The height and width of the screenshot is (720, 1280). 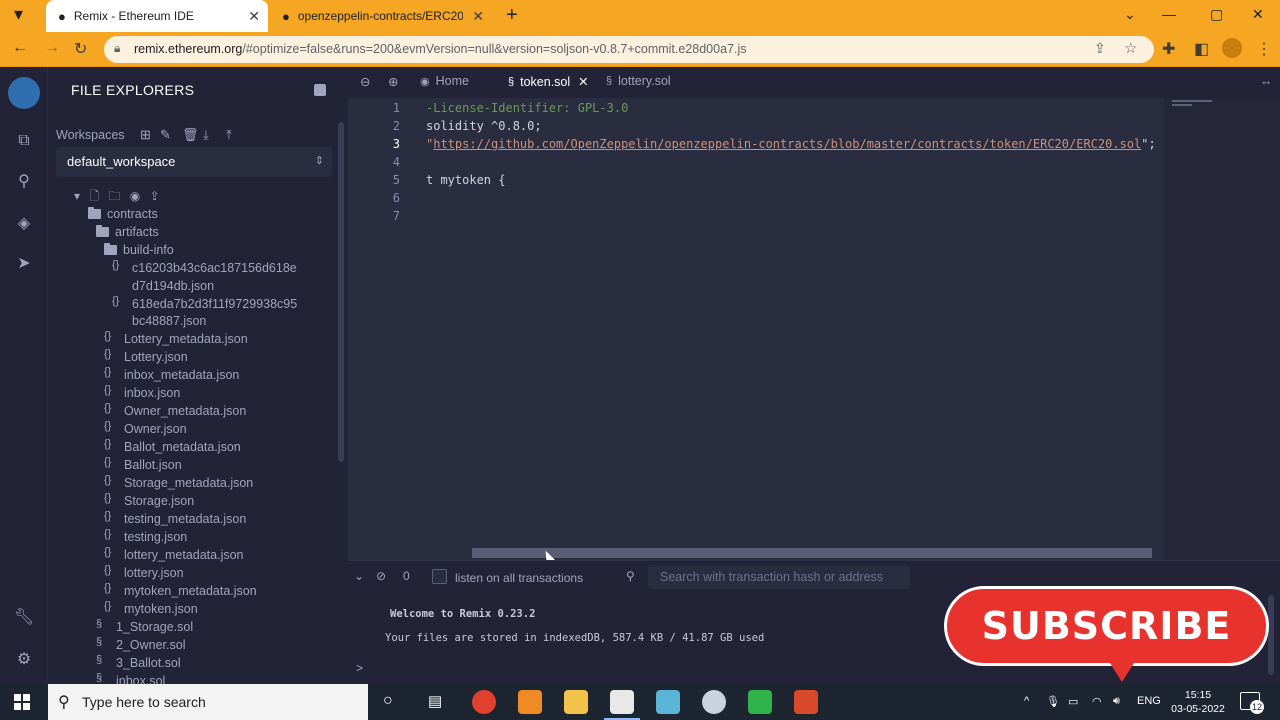 I want to click on browser-menu-icon: ⋮, so click(x=1264, y=49).